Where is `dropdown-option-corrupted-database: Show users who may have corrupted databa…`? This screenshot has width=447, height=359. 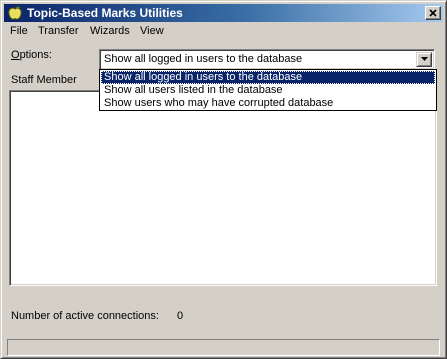 dropdown-option-corrupted-database: Show users who may have corrupted databa… is located at coordinates (268, 103).